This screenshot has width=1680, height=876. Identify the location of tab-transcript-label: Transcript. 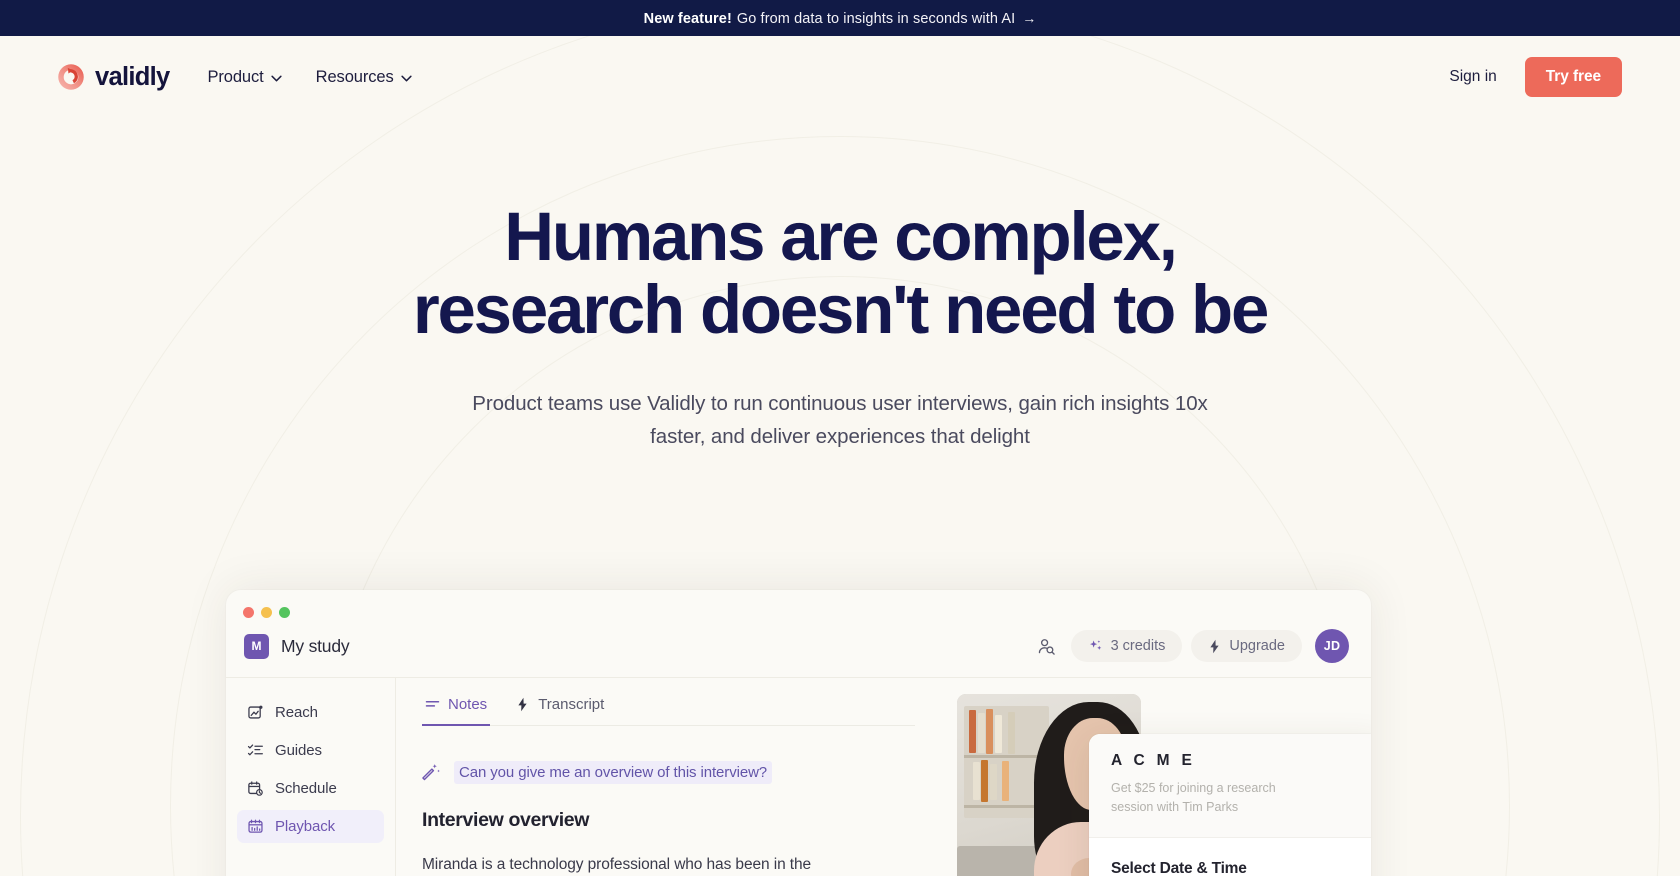
(571, 704).